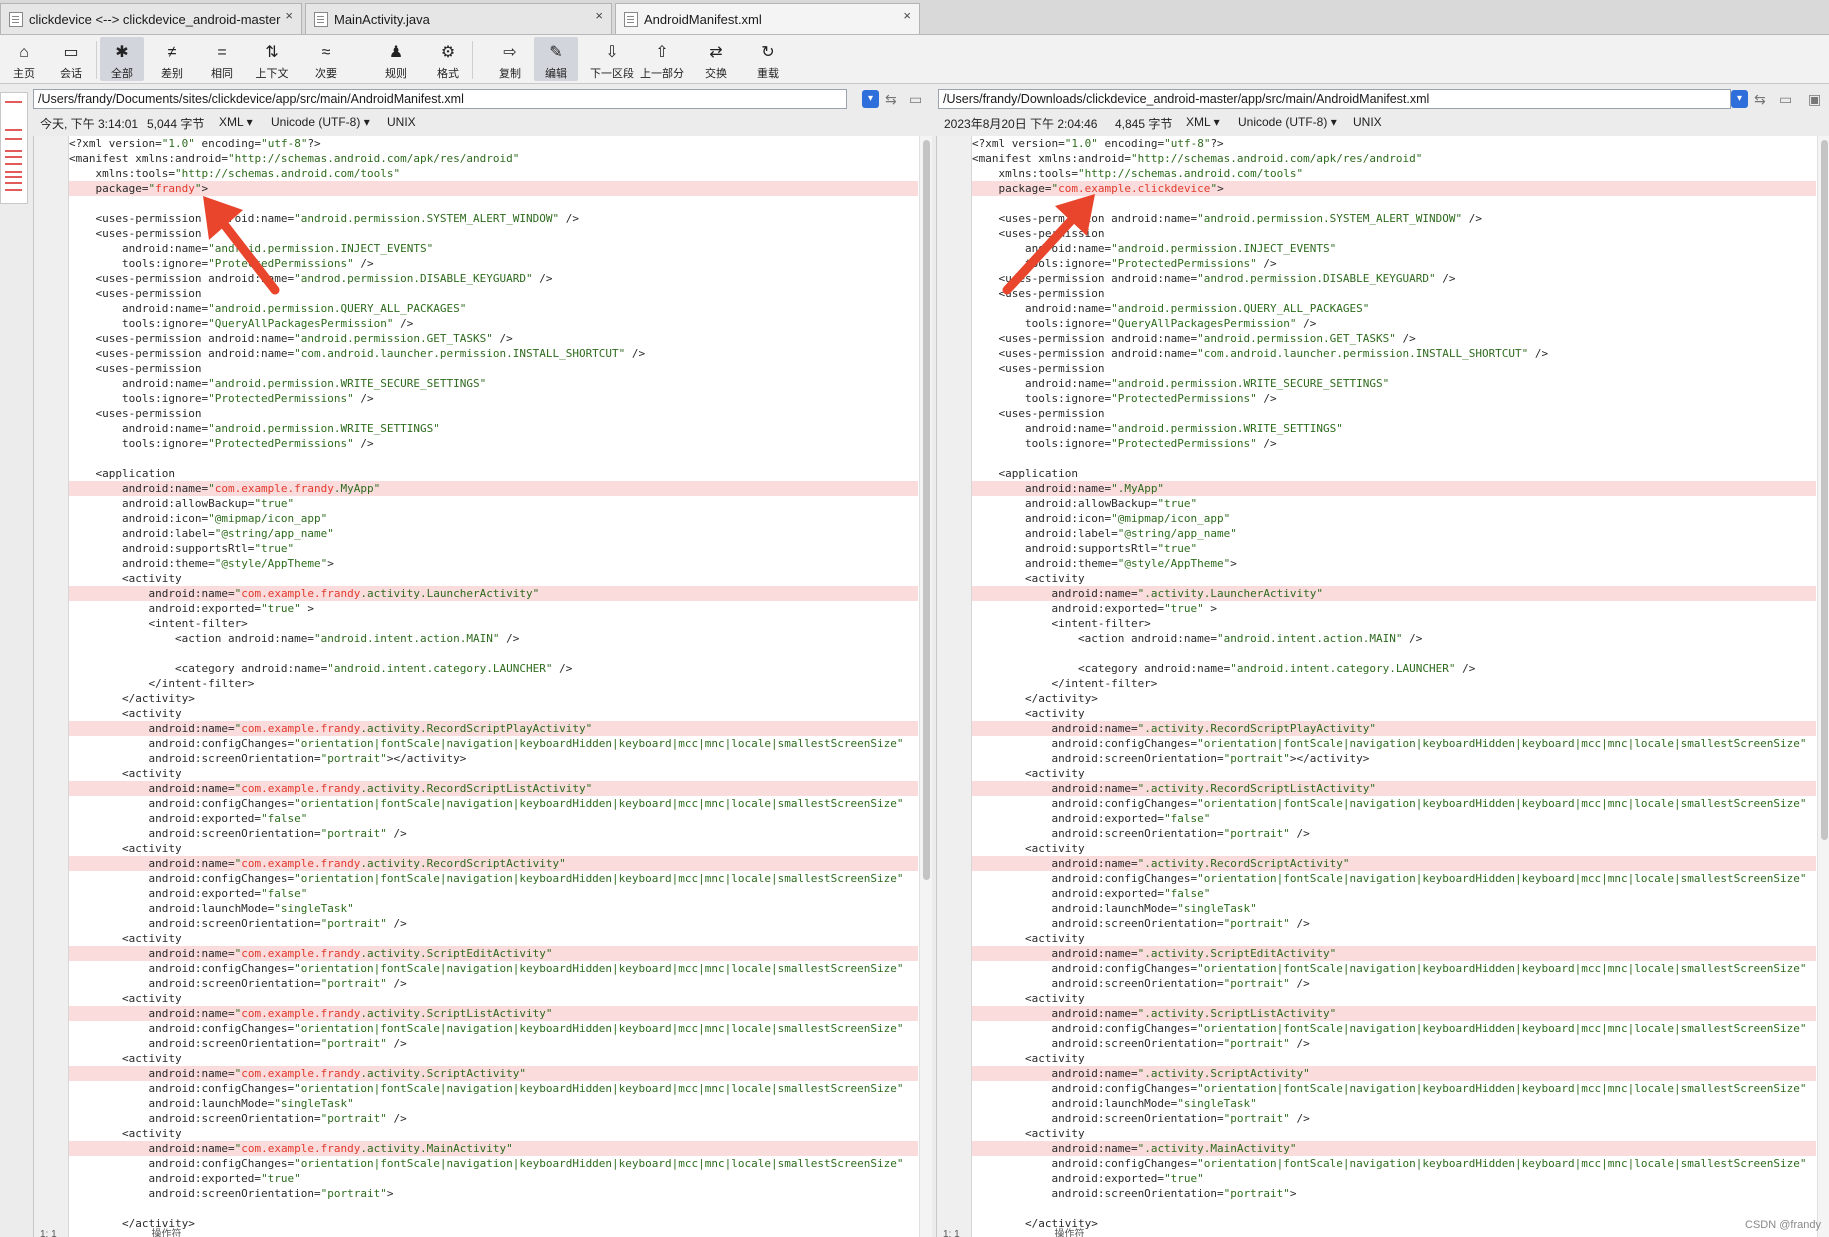 This screenshot has height=1237, width=1829. I want to click on toolbar-session-button: ▭ 会话, so click(71, 59).